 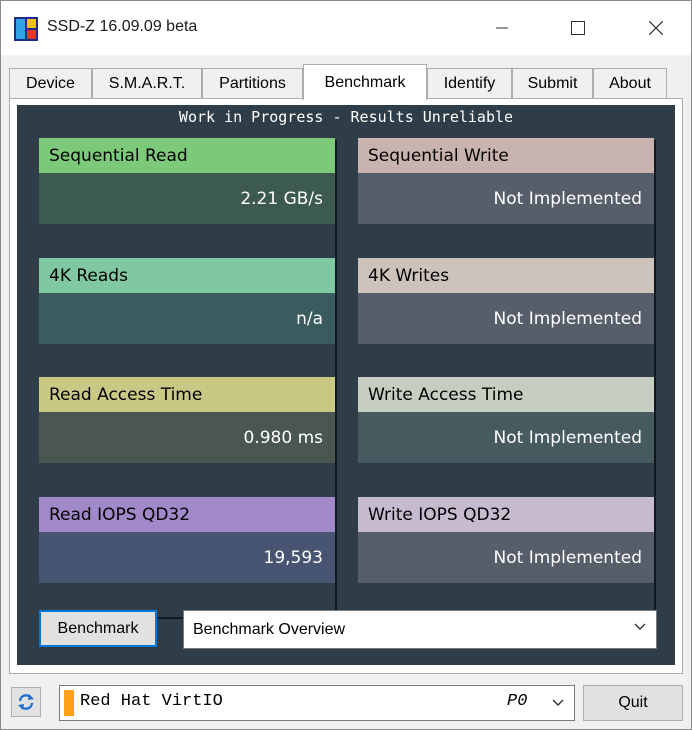 I want to click on refresh-button, so click(x=26, y=702).